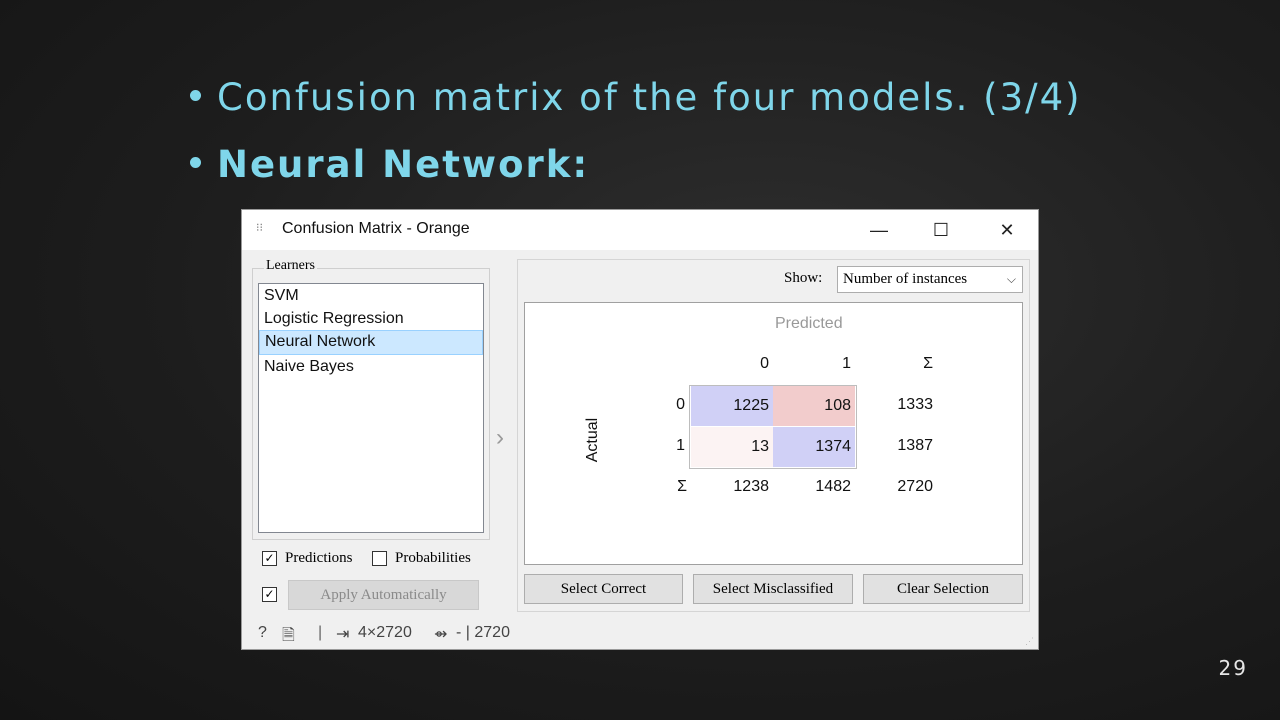 The image size is (1280, 720). What do you see at coordinates (371, 342) in the screenshot?
I see `learner-item-neural-network: Neural Network` at bounding box center [371, 342].